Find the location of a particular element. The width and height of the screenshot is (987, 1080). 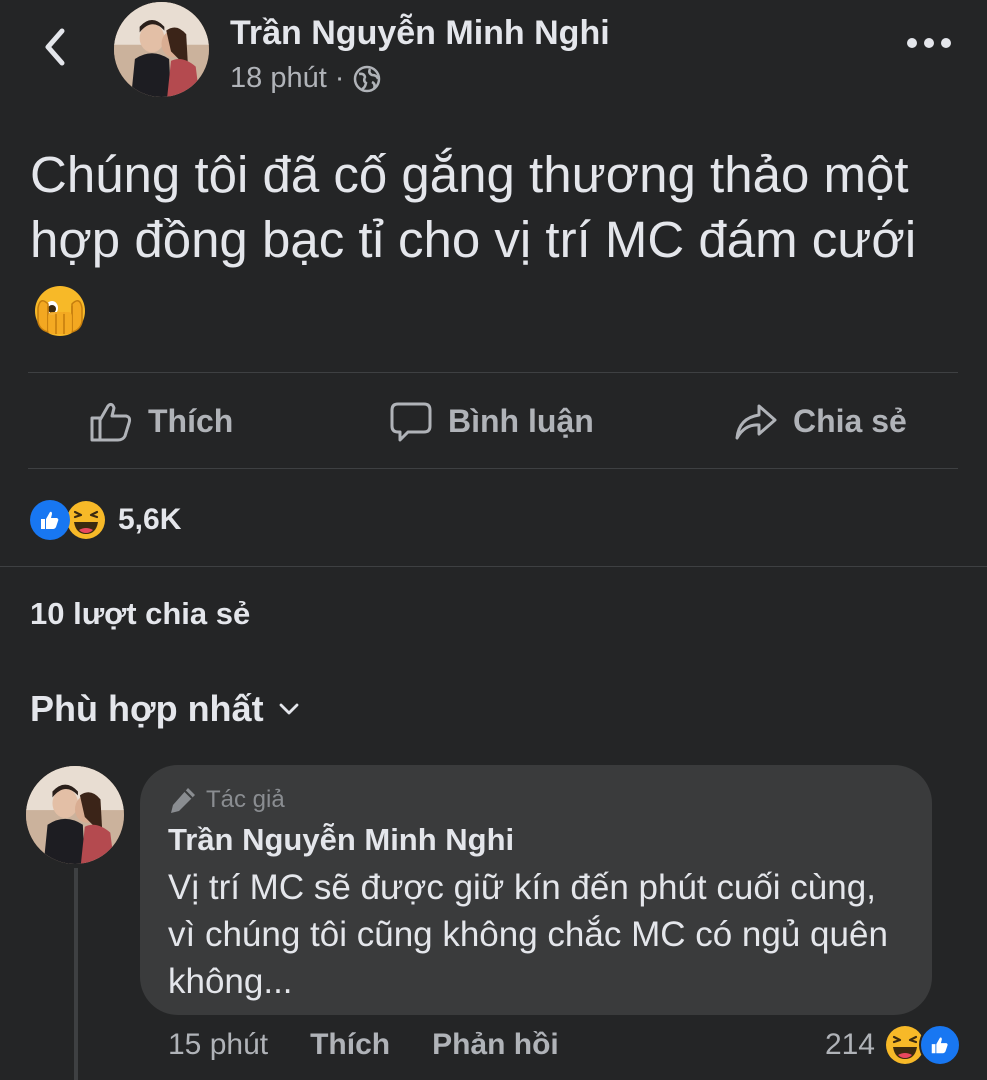

post-meta: 18 phút · is located at coordinates (306, 78).